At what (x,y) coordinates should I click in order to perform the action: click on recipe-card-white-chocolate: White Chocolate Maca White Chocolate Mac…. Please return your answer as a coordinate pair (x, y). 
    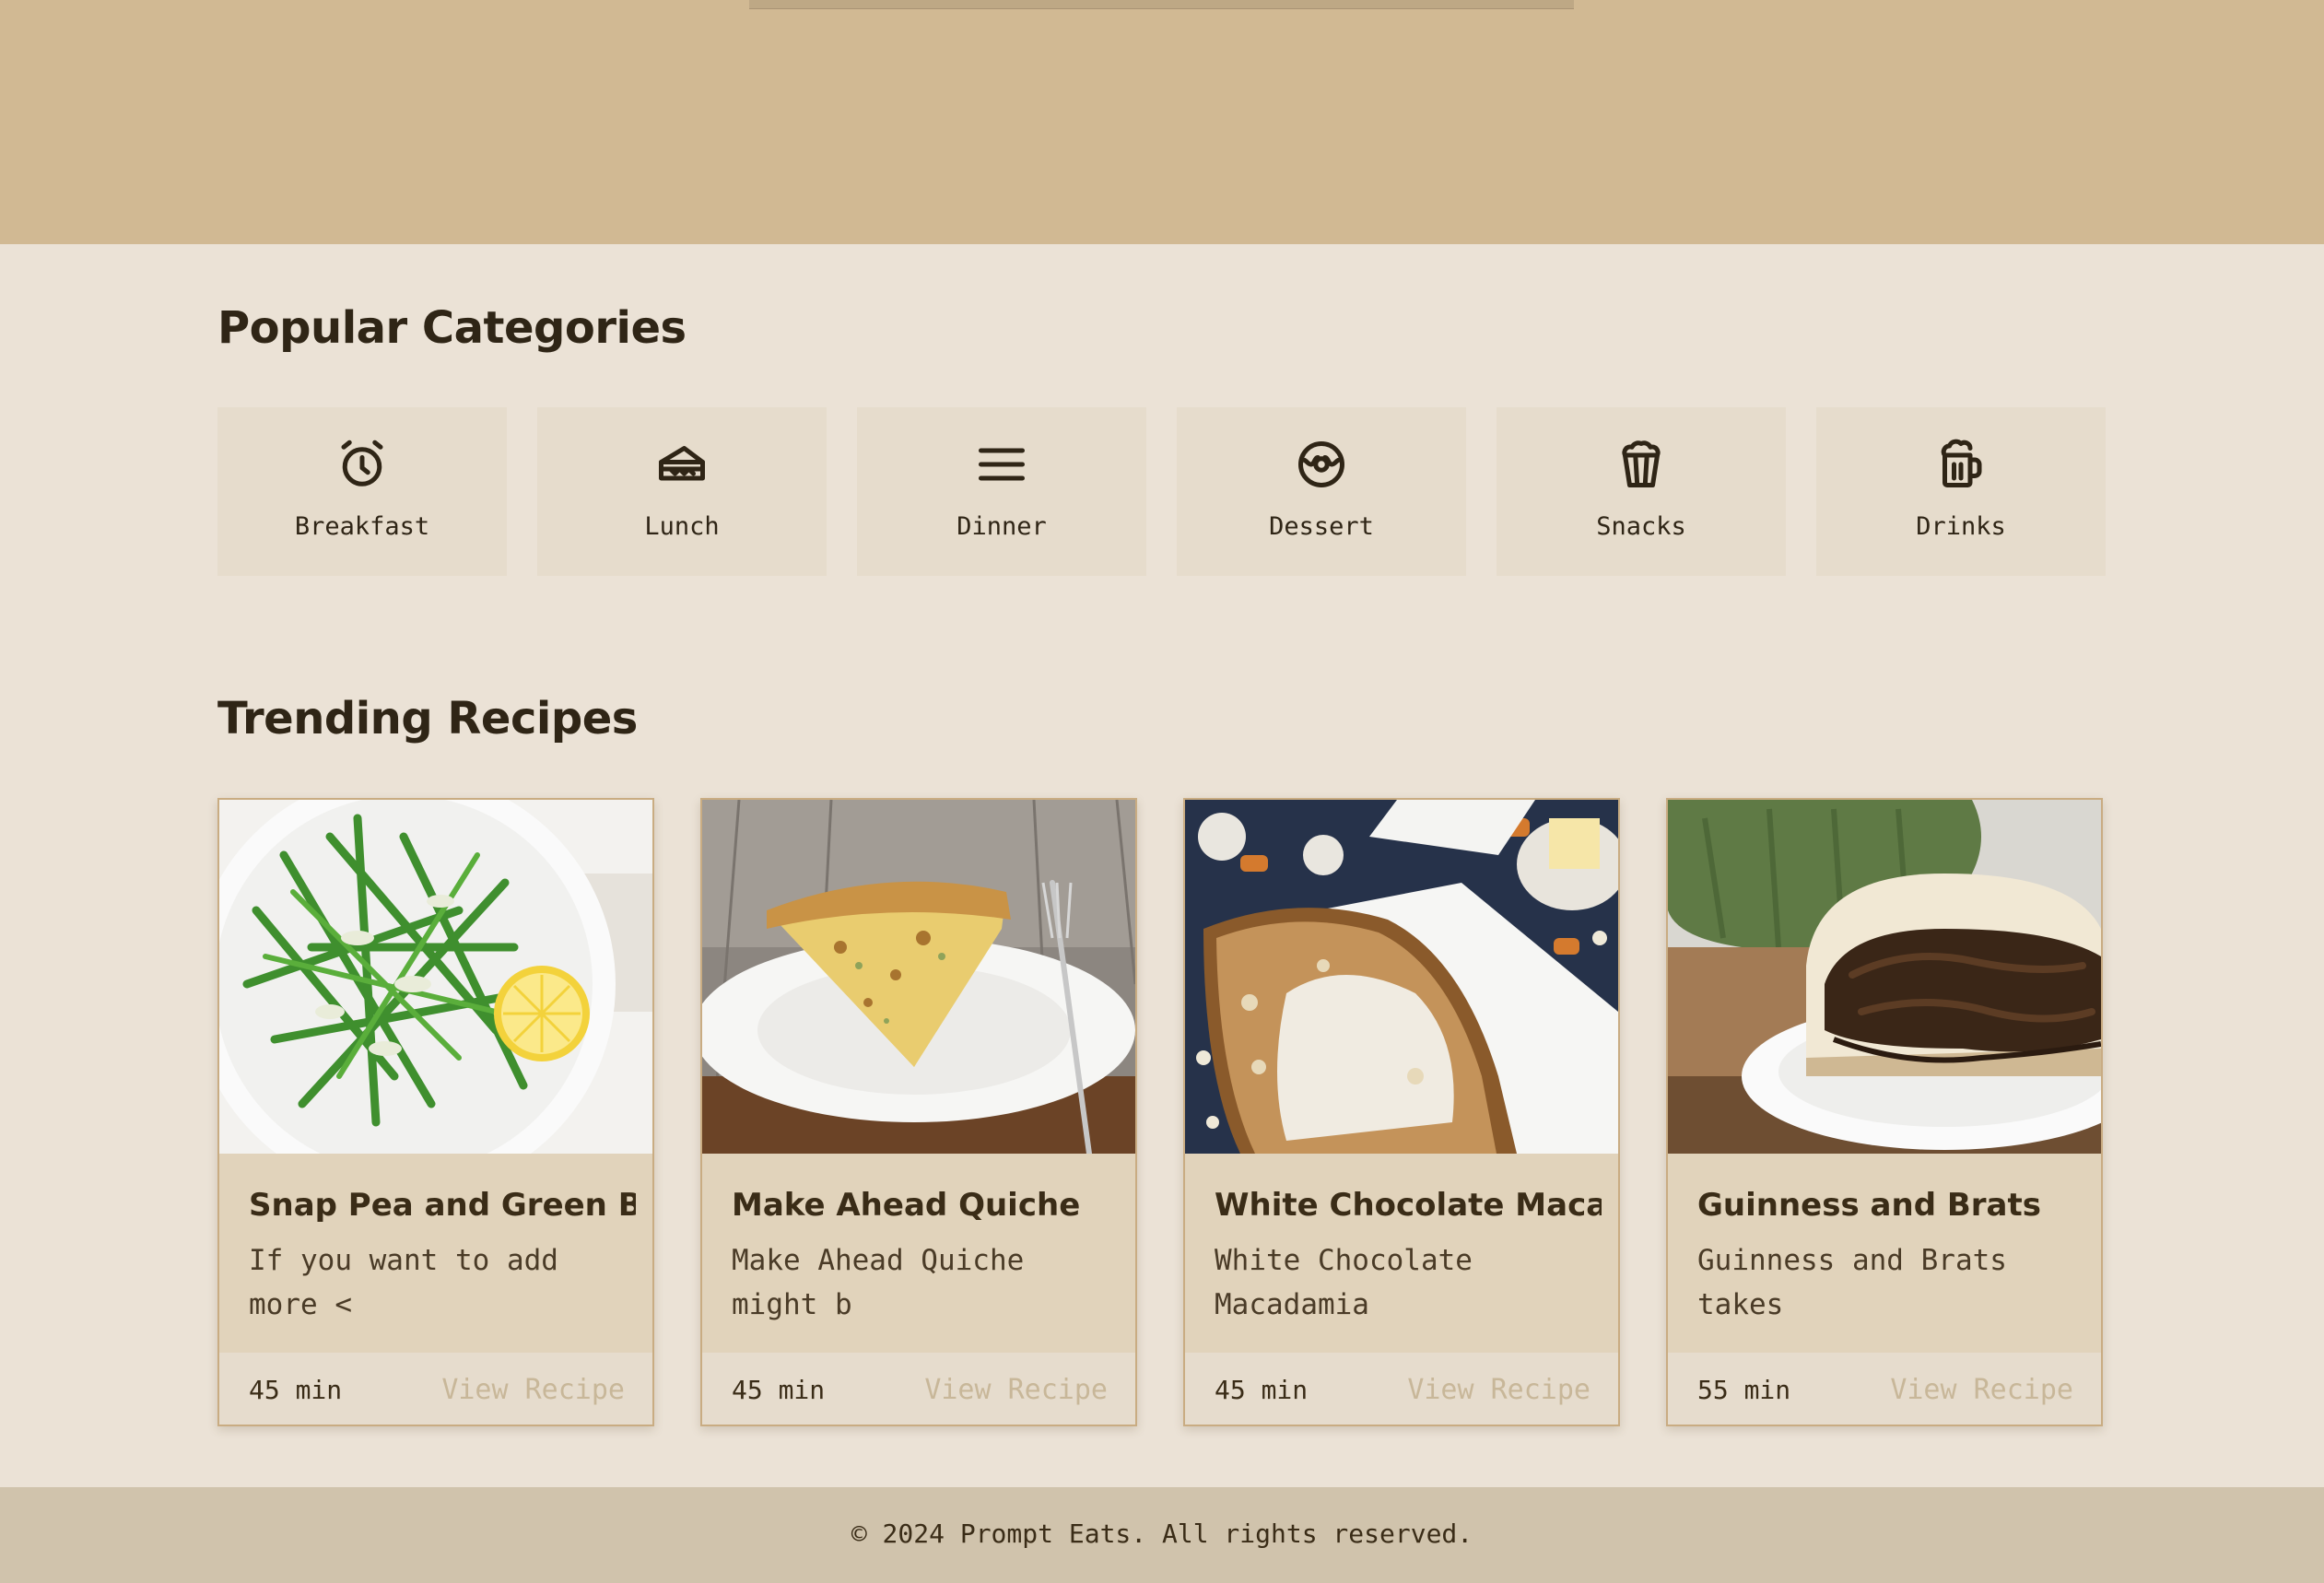
    Looking at the image, I should click on (1401, 1112).